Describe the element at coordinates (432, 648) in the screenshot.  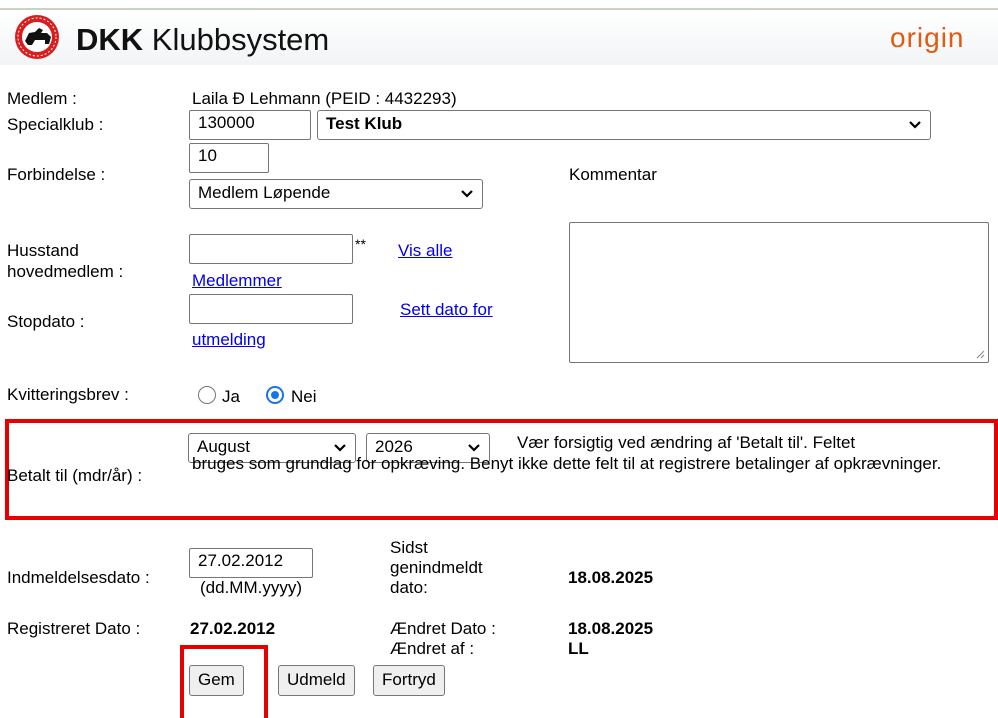
I see `changed-by-label: Ændret af :` at that location.